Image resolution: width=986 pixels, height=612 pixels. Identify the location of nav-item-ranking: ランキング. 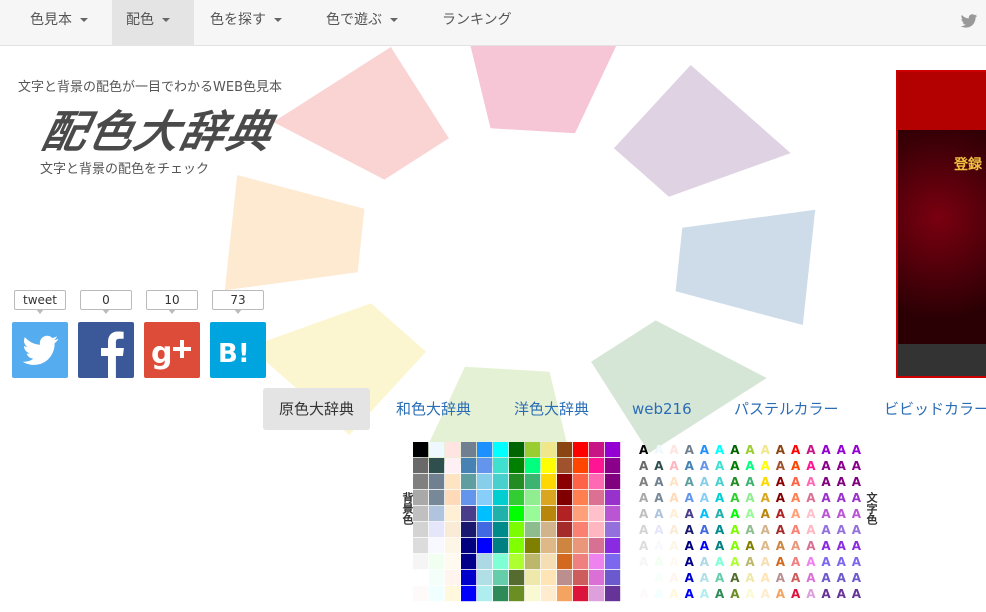
(477, 23).